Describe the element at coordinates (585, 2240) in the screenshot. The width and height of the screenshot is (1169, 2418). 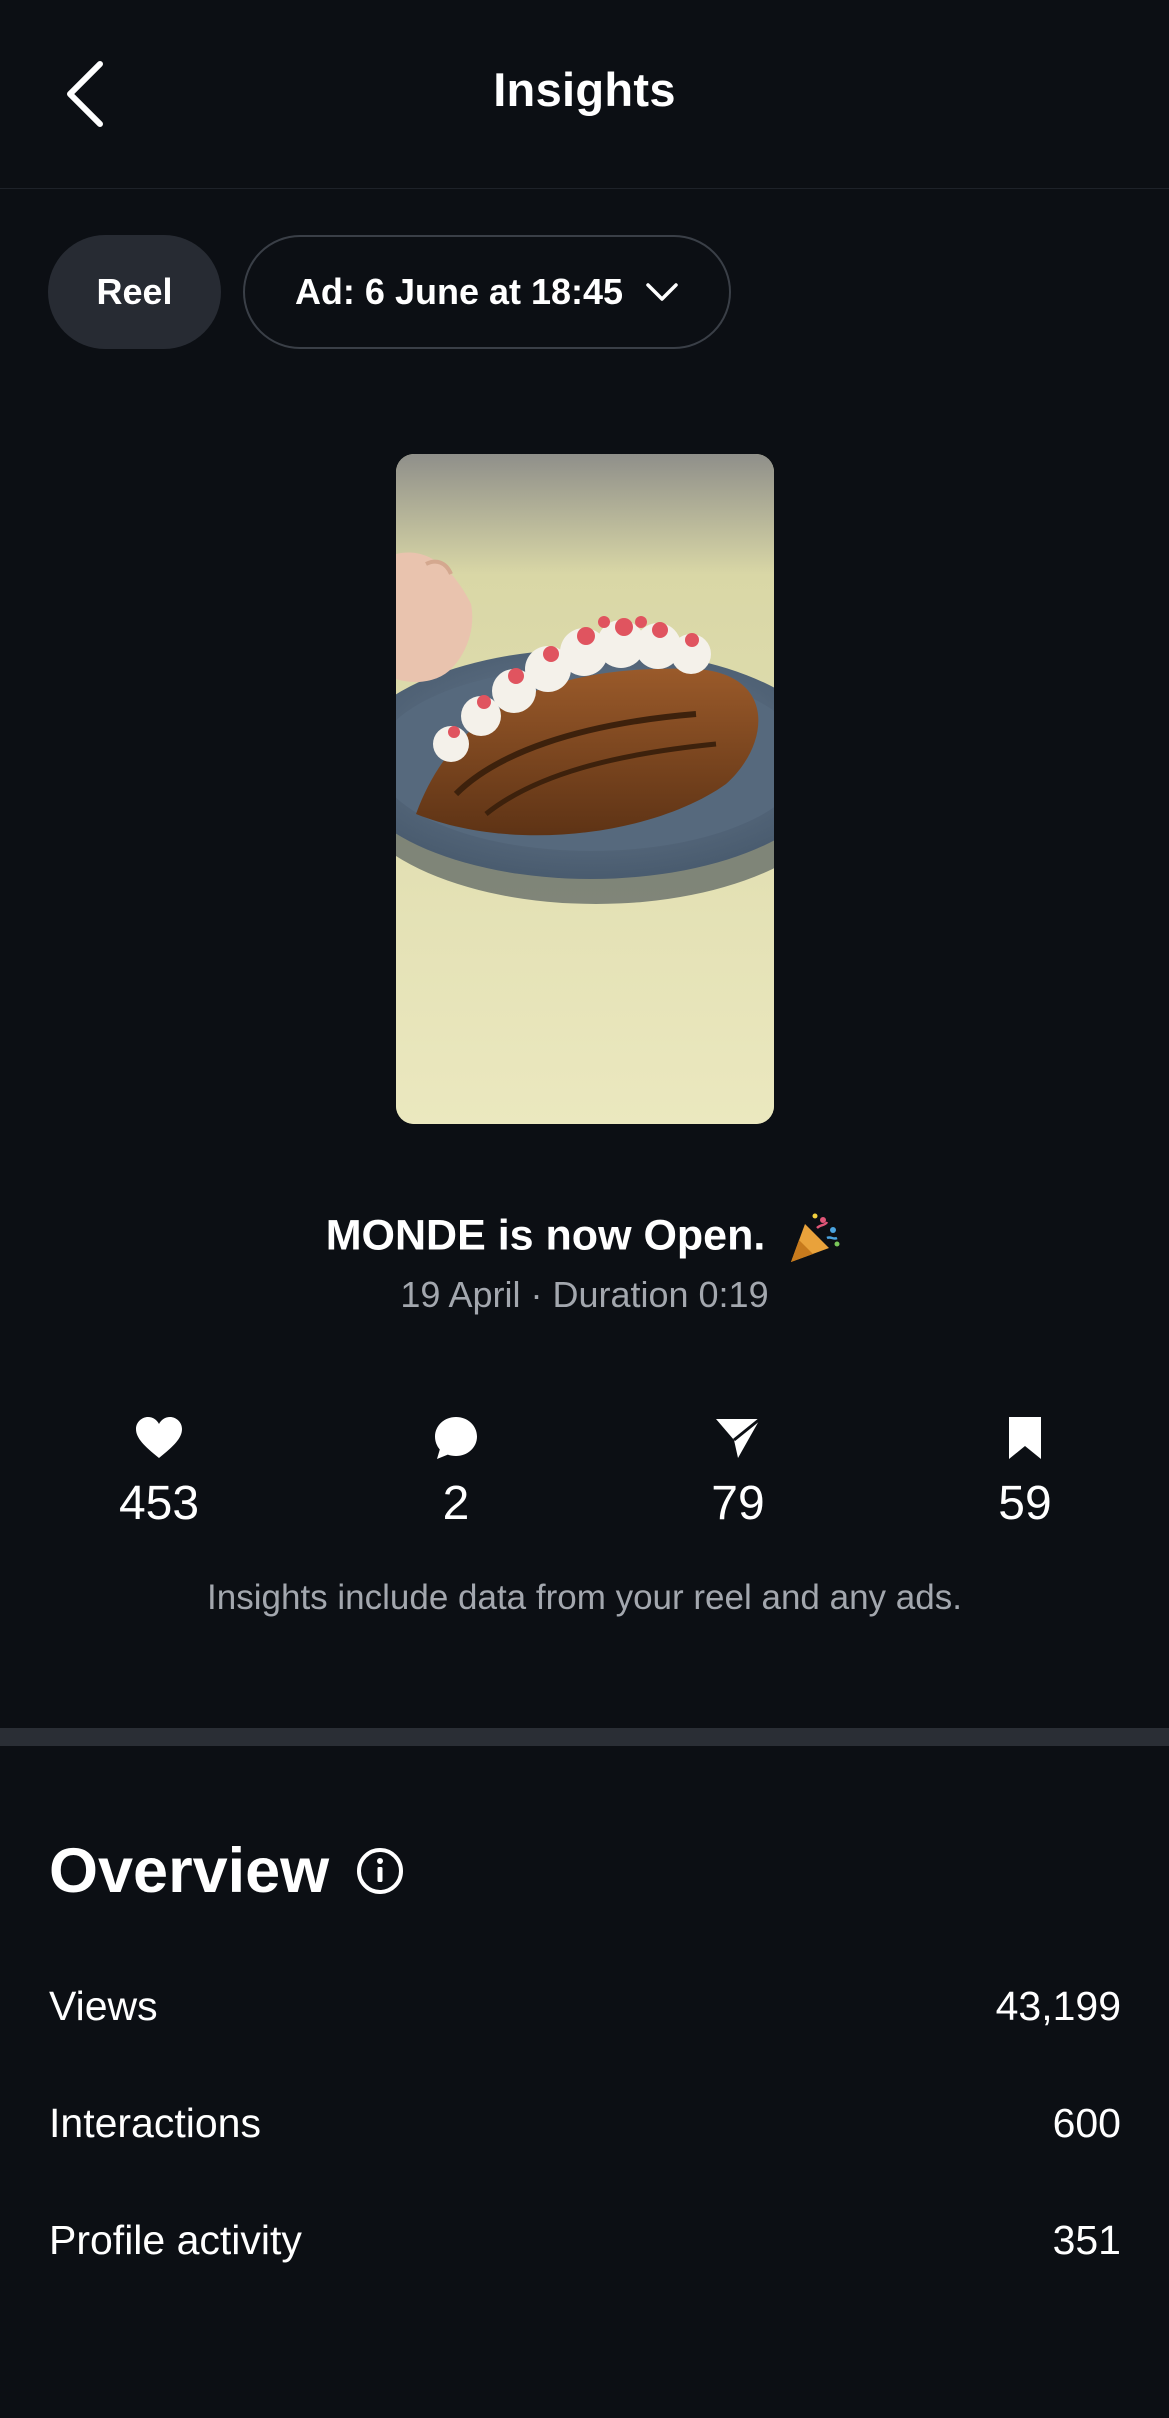
I see `profile-activity-row: Profile activity 351` at that location.